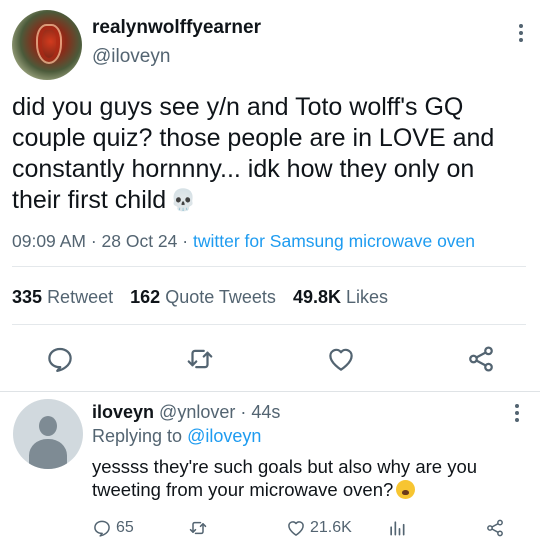 This screenshot has height=550, width=540. What do you see at coordinates (197, 412) in the screenshot?
I see `reply-handle: @ynlover` at bounding box center [197, 412].